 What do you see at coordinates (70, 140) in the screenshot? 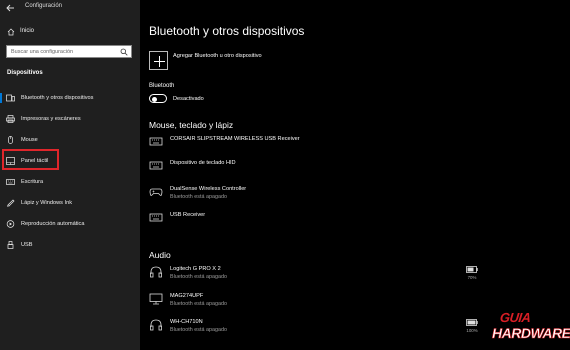
I see `sidebar-item-mouse: Mouse` at bounding box center [70, 140].